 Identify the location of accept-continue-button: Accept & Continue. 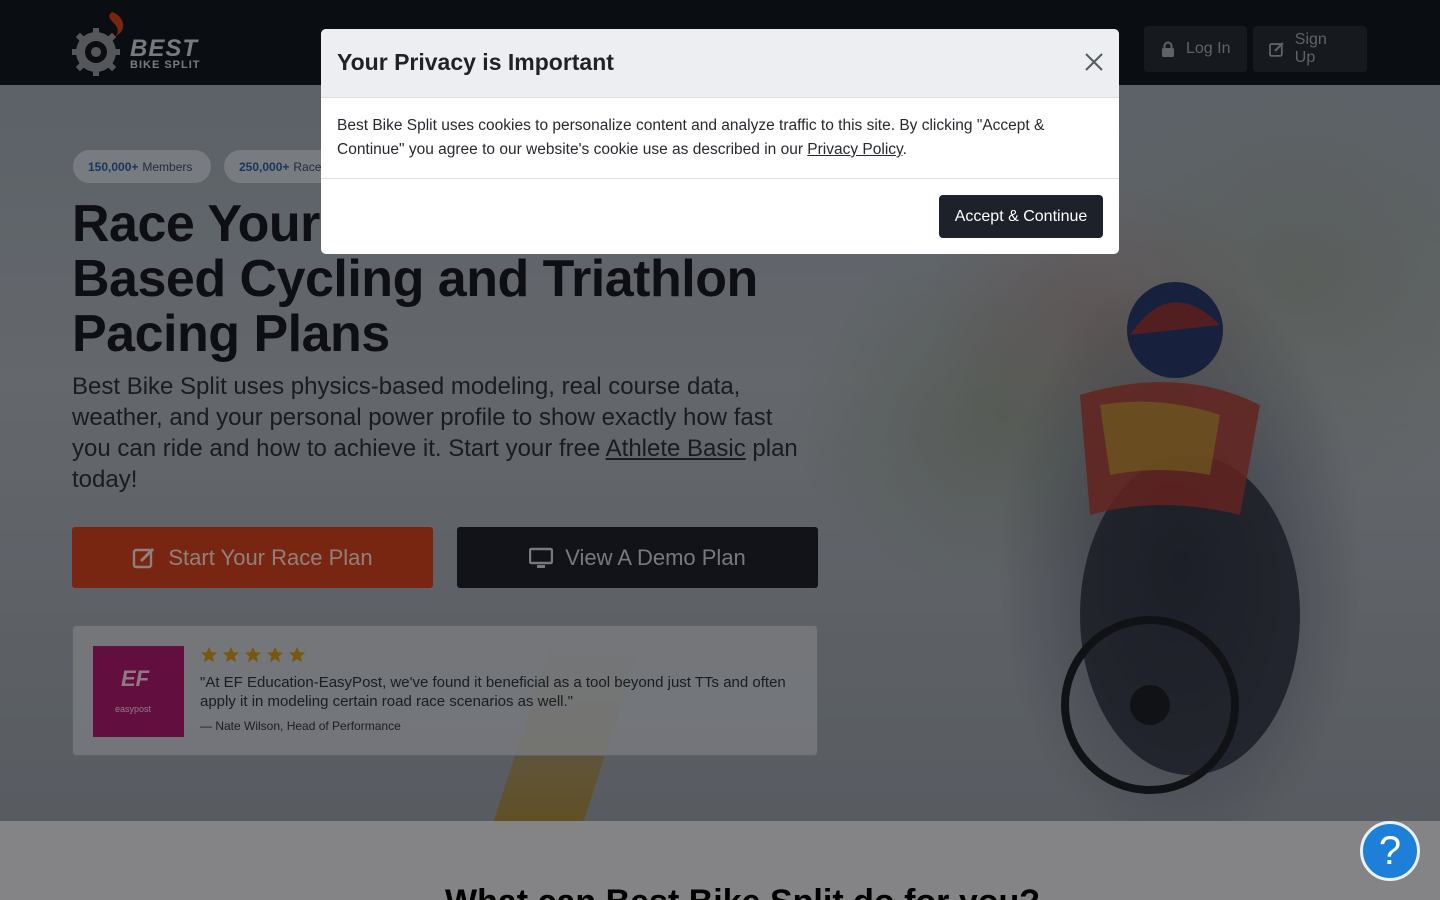
(1021, 216).